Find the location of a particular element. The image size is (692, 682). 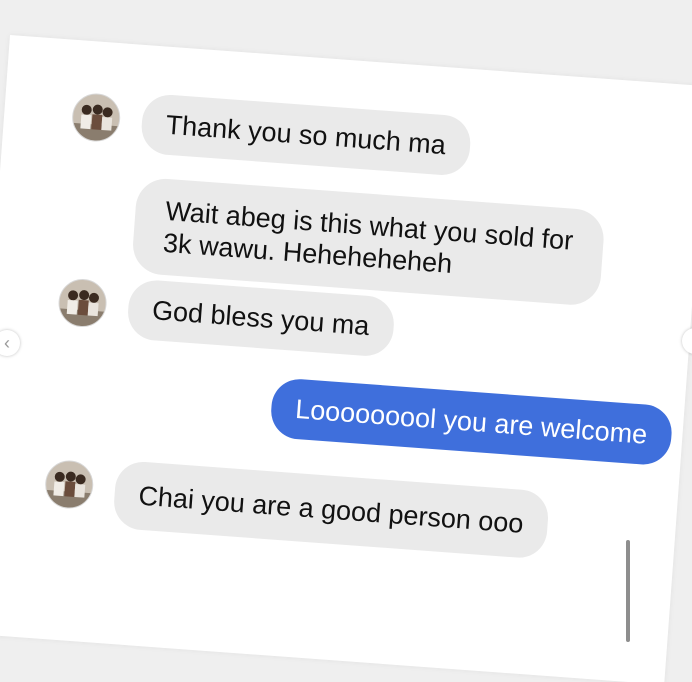

message-text: Thank you so much ma is located at coordinates (305, 135).